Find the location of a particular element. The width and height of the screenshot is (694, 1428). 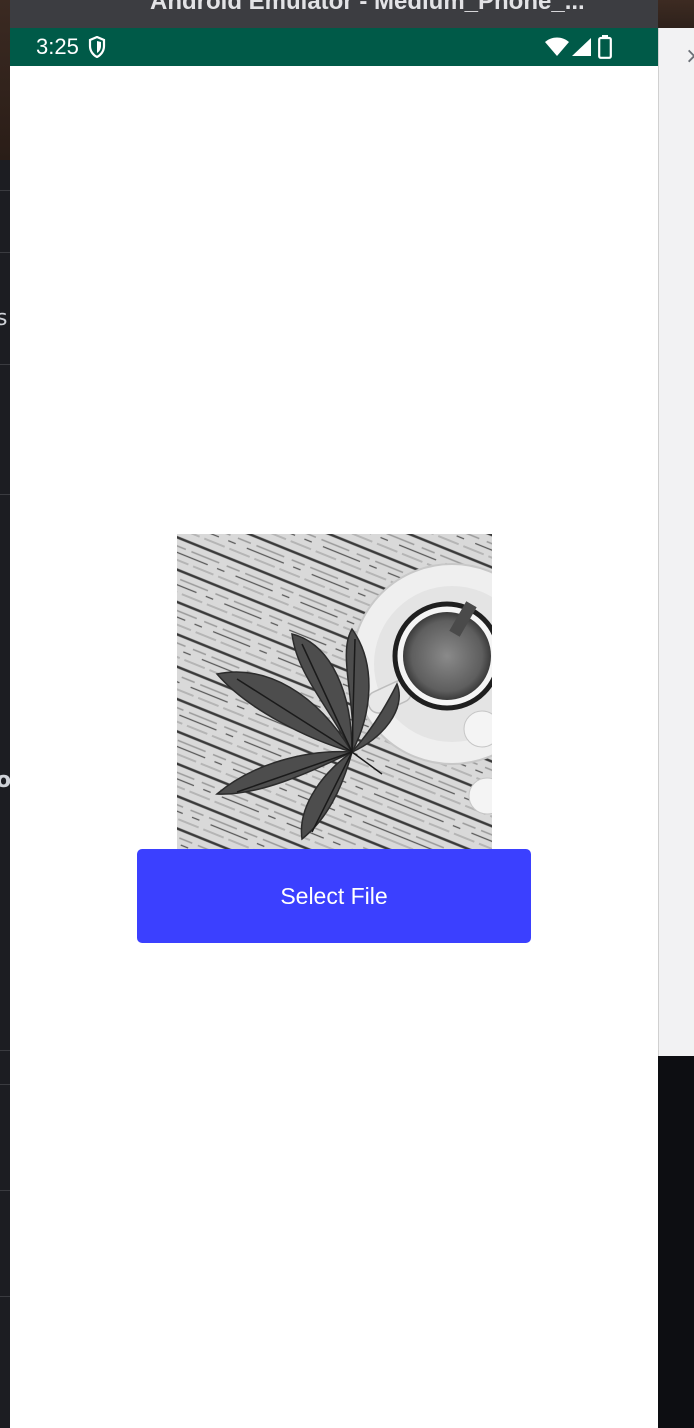

status-time: 3:25 is located at coordinates (57, 46).